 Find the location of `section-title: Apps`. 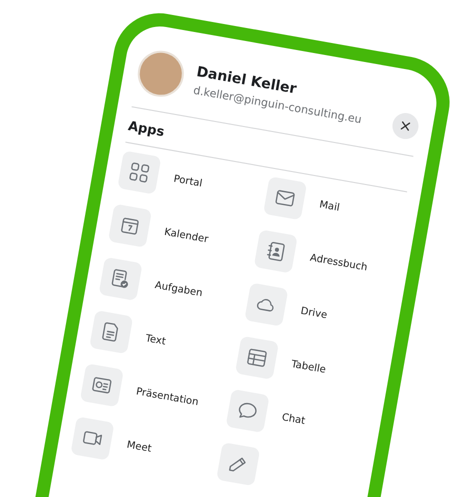

section-title: Apps is located at coordinates (146, 129).